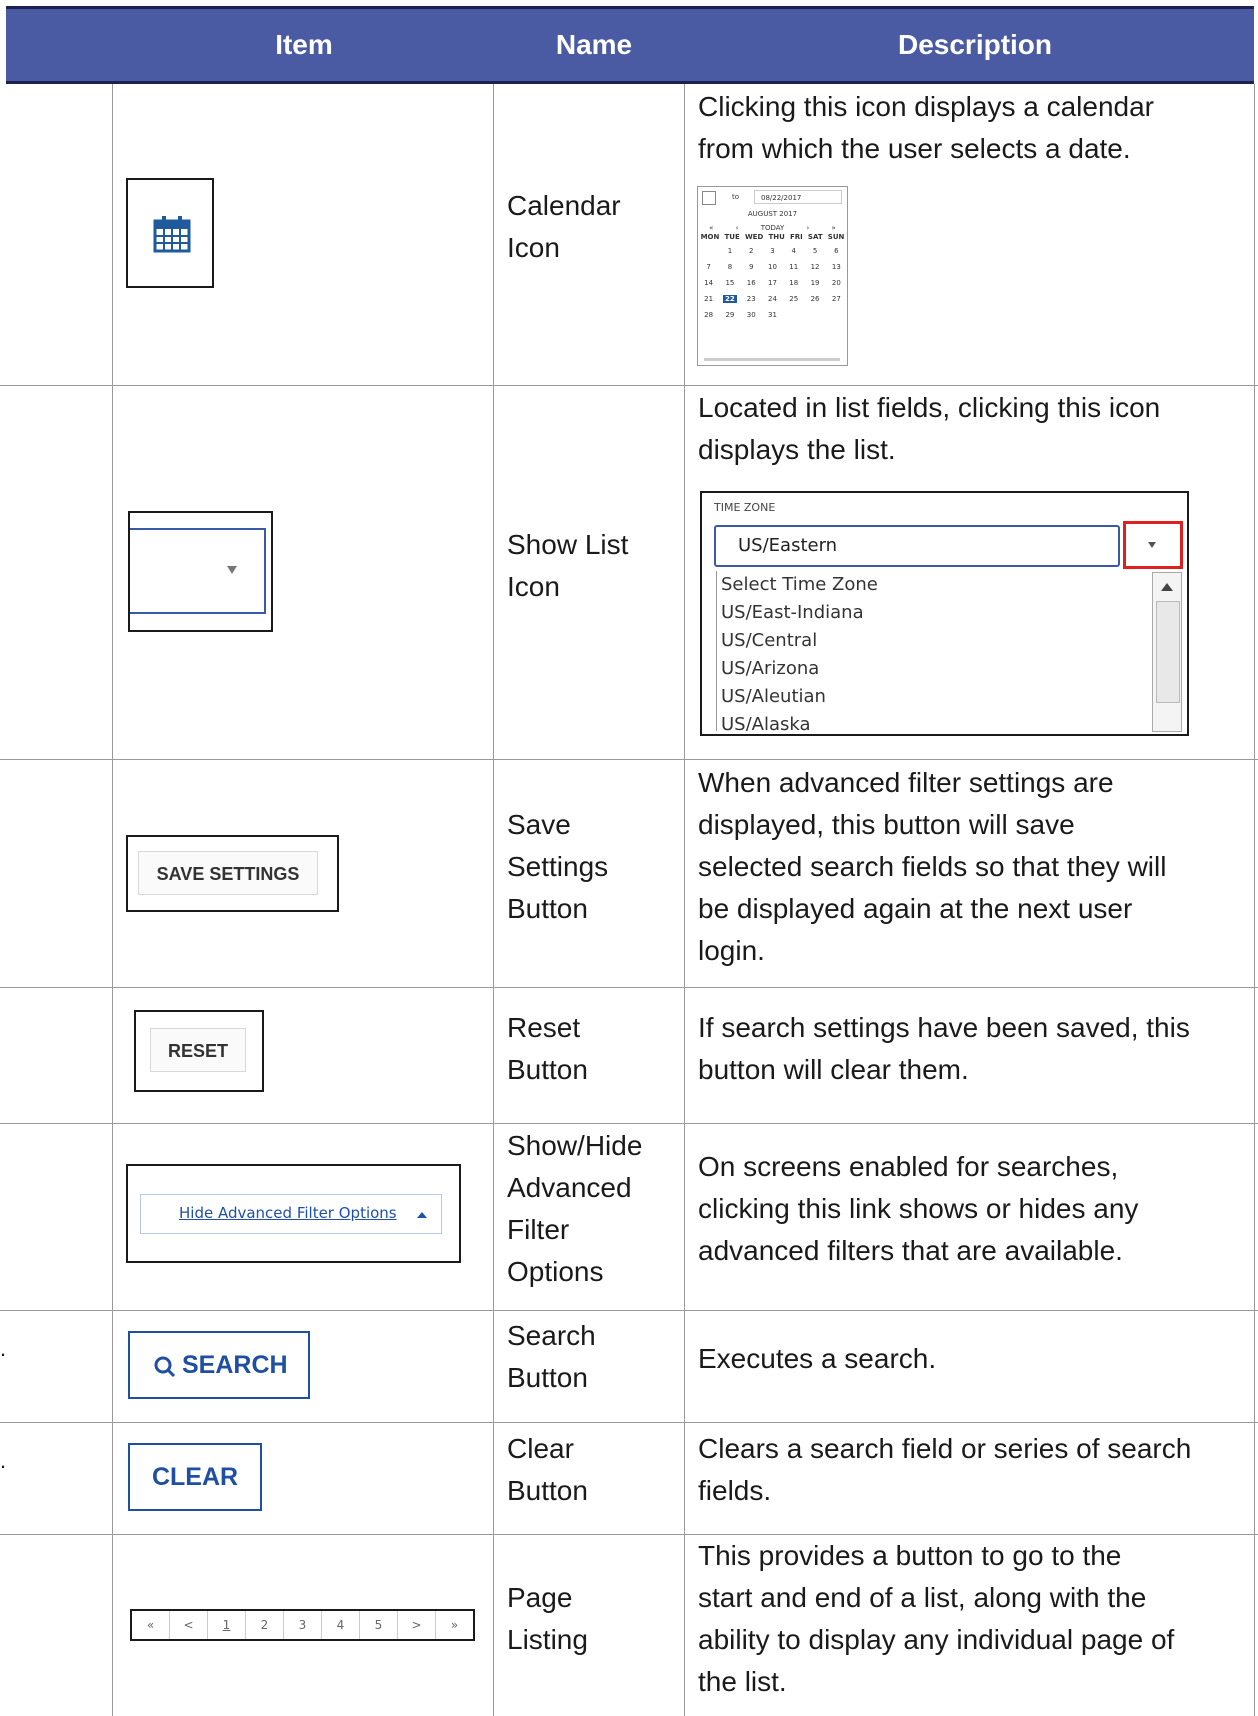 This screenshot has height=1716, width=1258. I want to click on calendar-day: 10, so click(772, 267).